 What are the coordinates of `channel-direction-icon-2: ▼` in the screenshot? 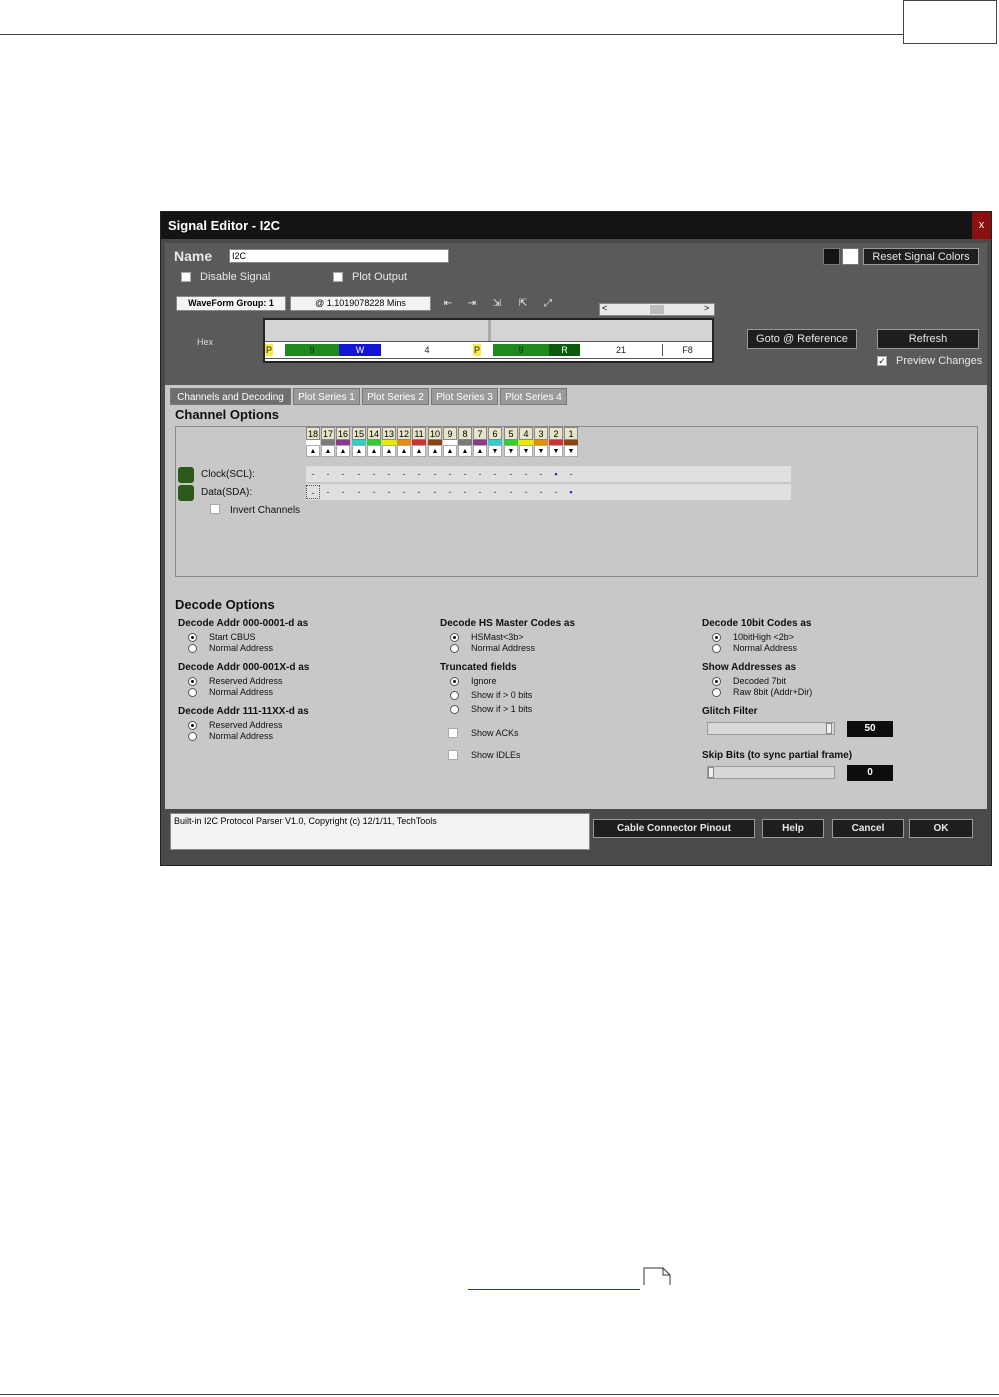 It's located at (556, 451).